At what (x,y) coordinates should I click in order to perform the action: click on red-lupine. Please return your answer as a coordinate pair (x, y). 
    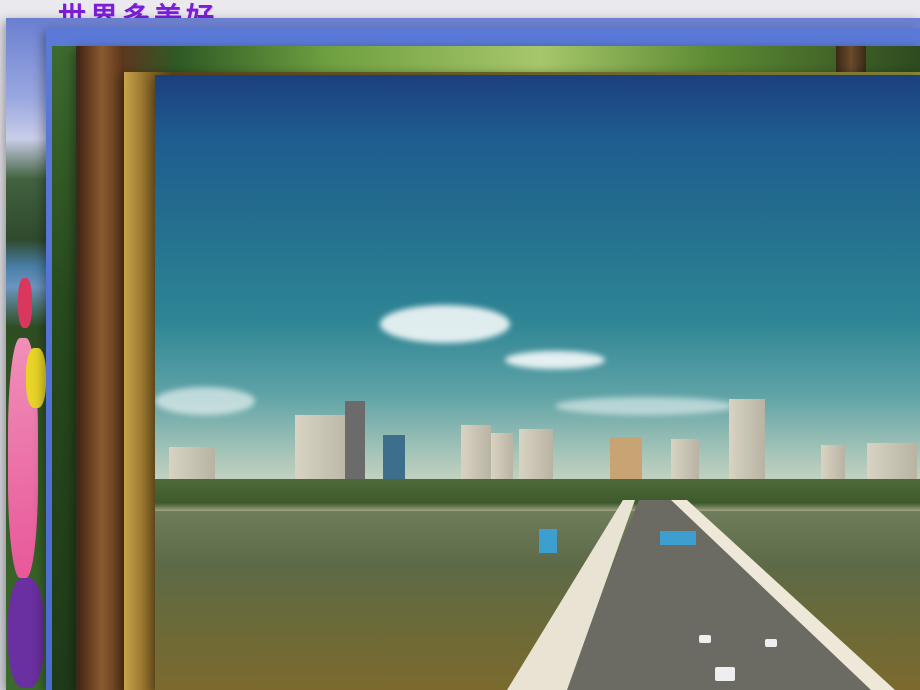
    Looking at the image, I should click on (25, 303).